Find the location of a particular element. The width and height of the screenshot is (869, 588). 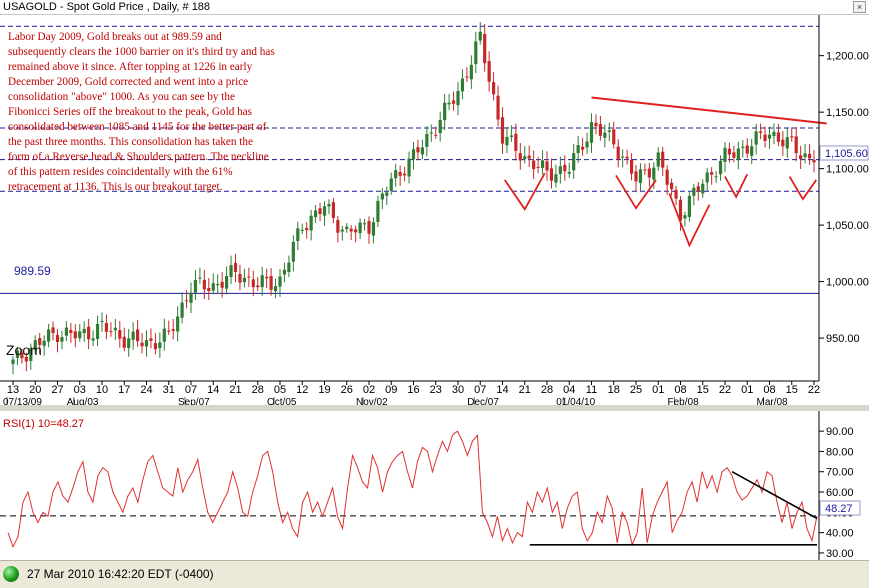

date-tick-label: 15 is located at coordinates (792, 390).